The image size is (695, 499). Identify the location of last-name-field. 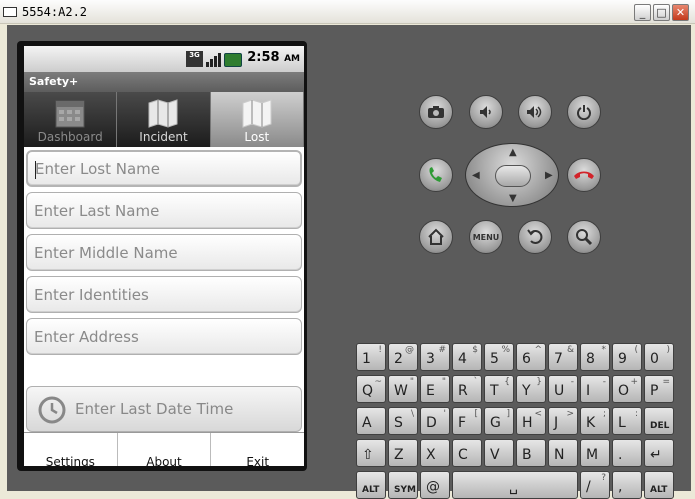
(164, 210).